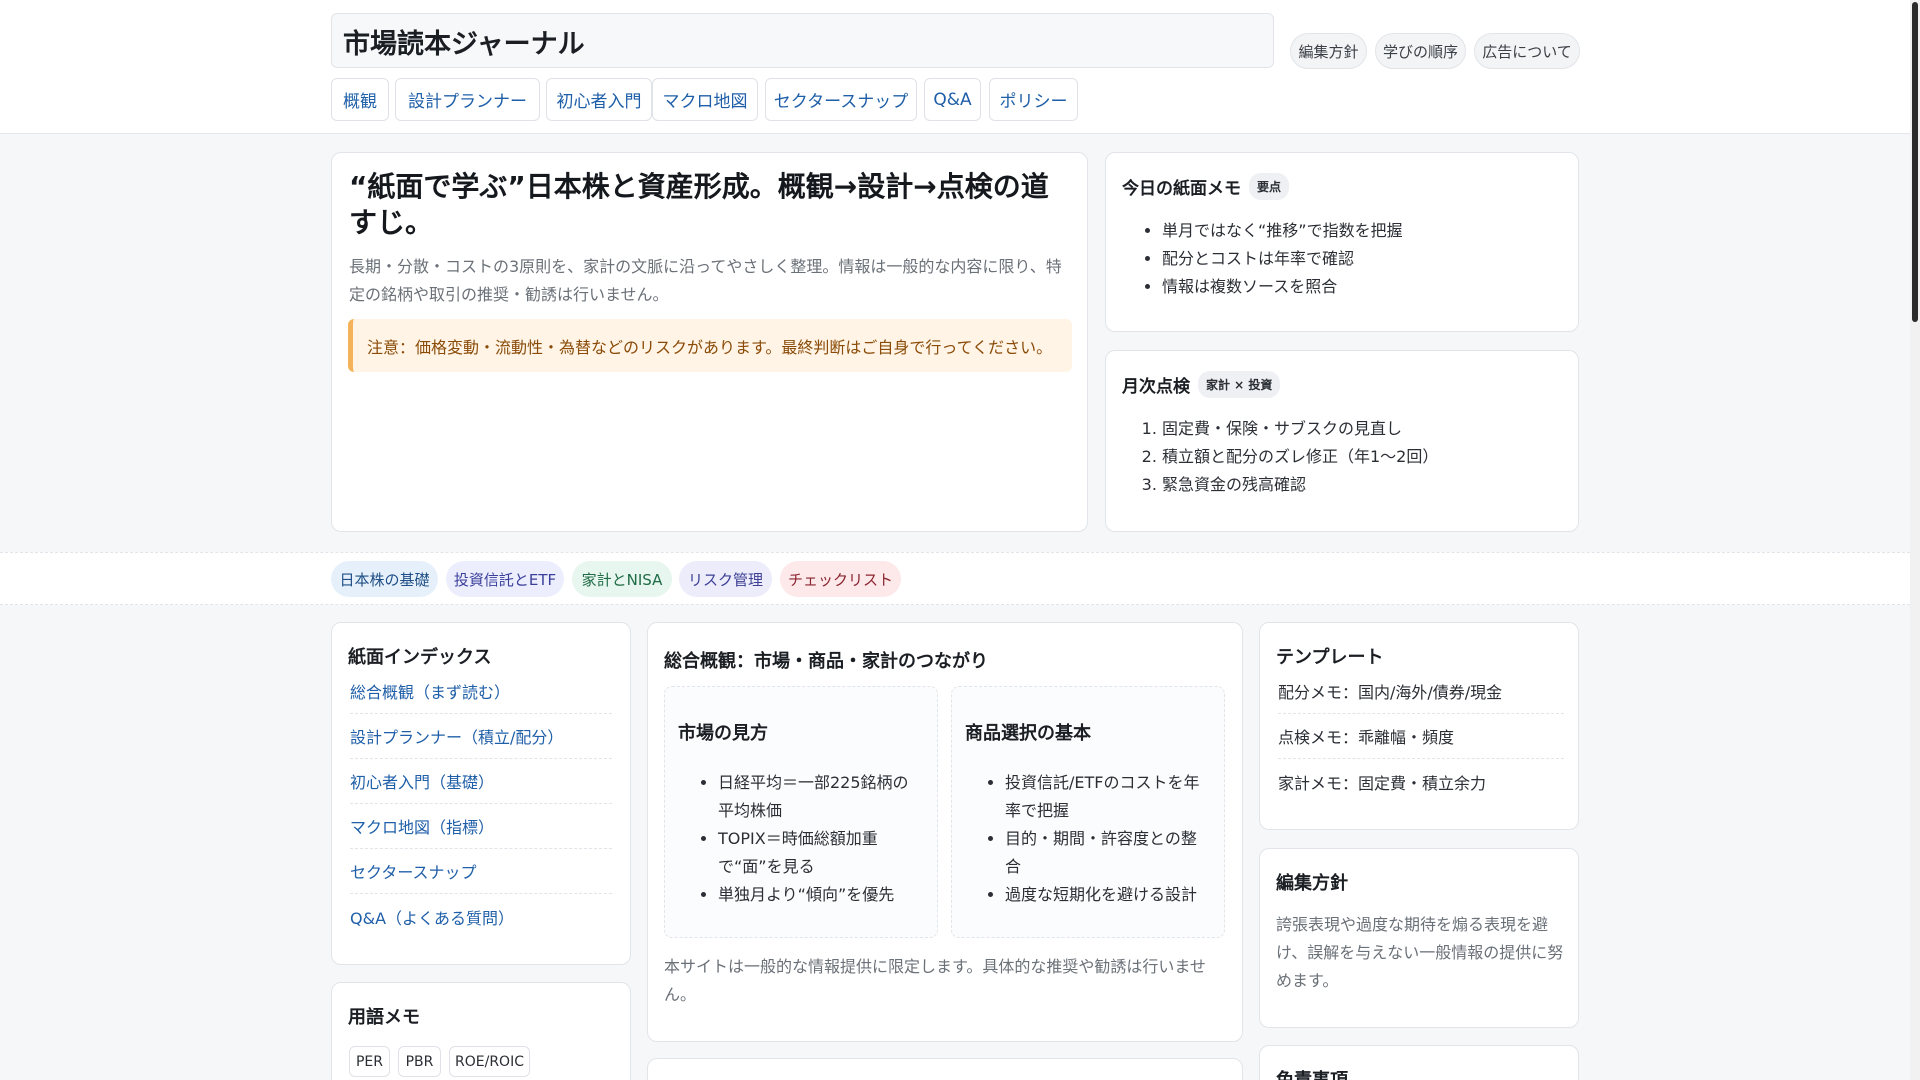 The image size is (1920, 1080). What do you see at coordinates (1282, 231) in the screenshot?
I see `list-item: 単月ではなく“推移”で指数を把握` at bounding box center [1282, 231].